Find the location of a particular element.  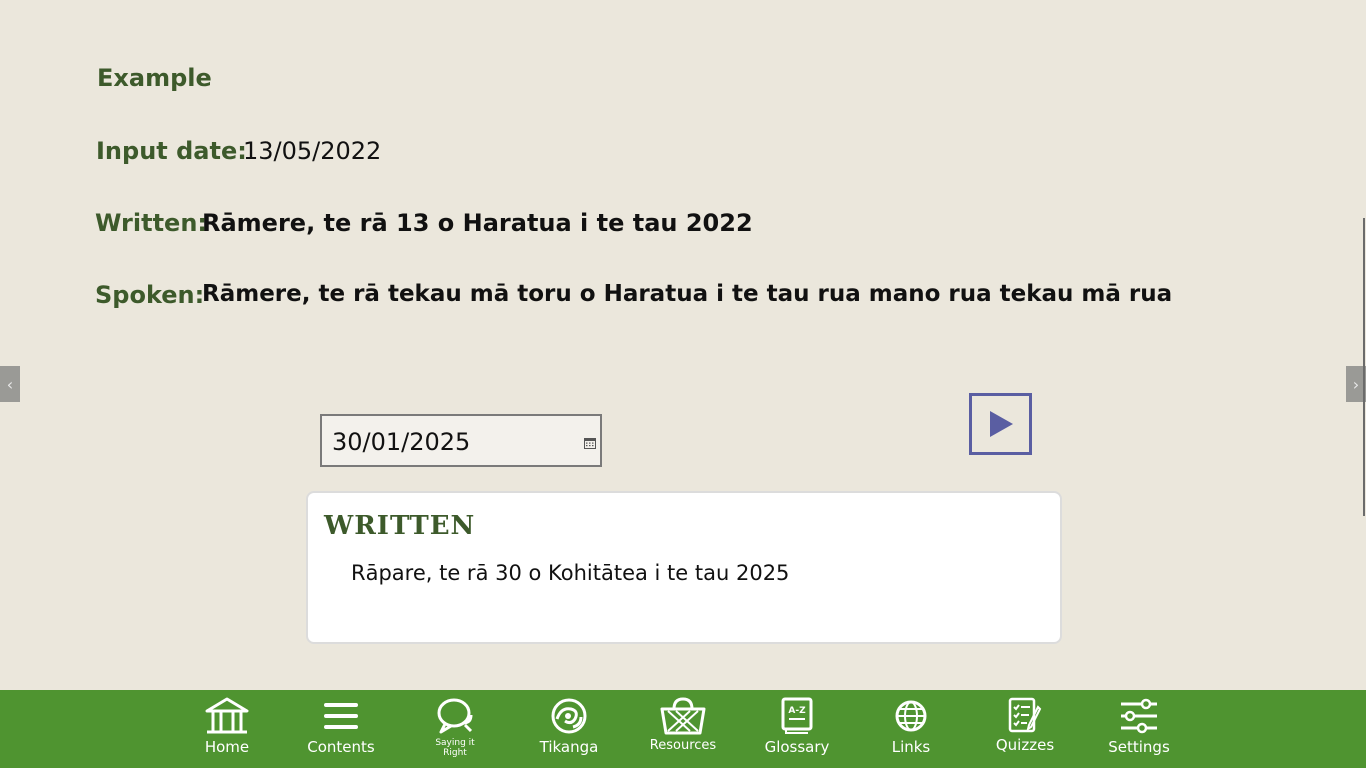

date-input-value: 30/01/2025 is located at coordinates (401, 442).